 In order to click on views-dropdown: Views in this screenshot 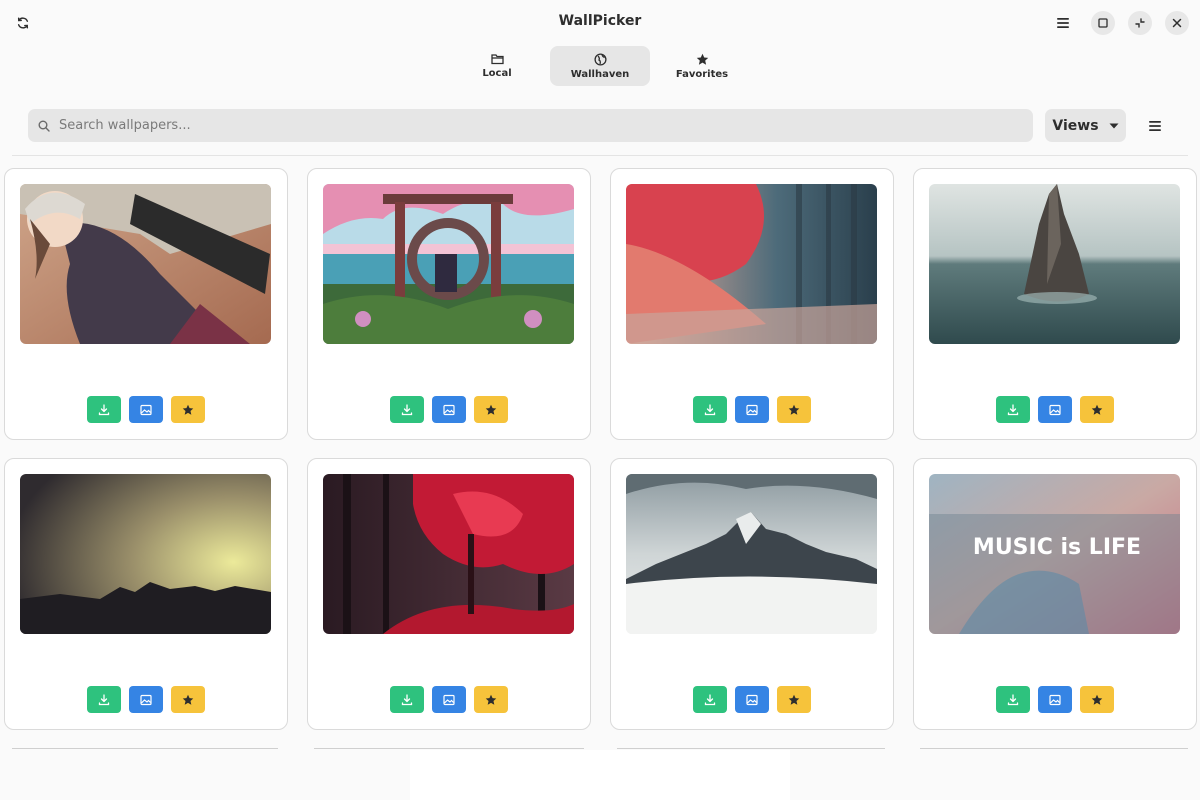, I will do `click(1085, 125)`.